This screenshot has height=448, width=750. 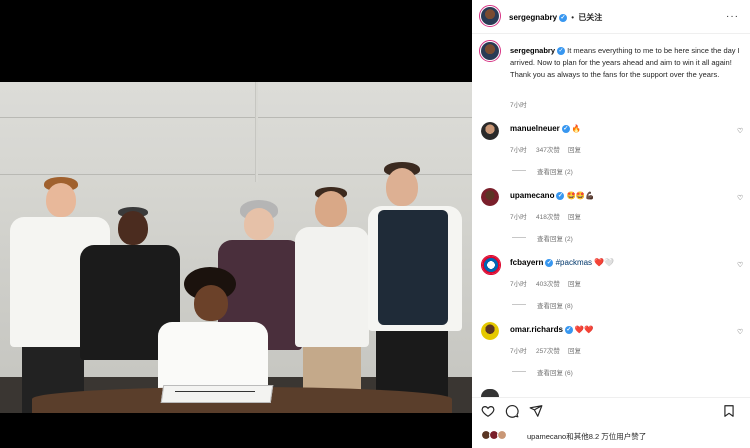 What do you see at coordinates (490, 16) in the screenshot?
I see `author-avatar` at bounding box center [490, 16].